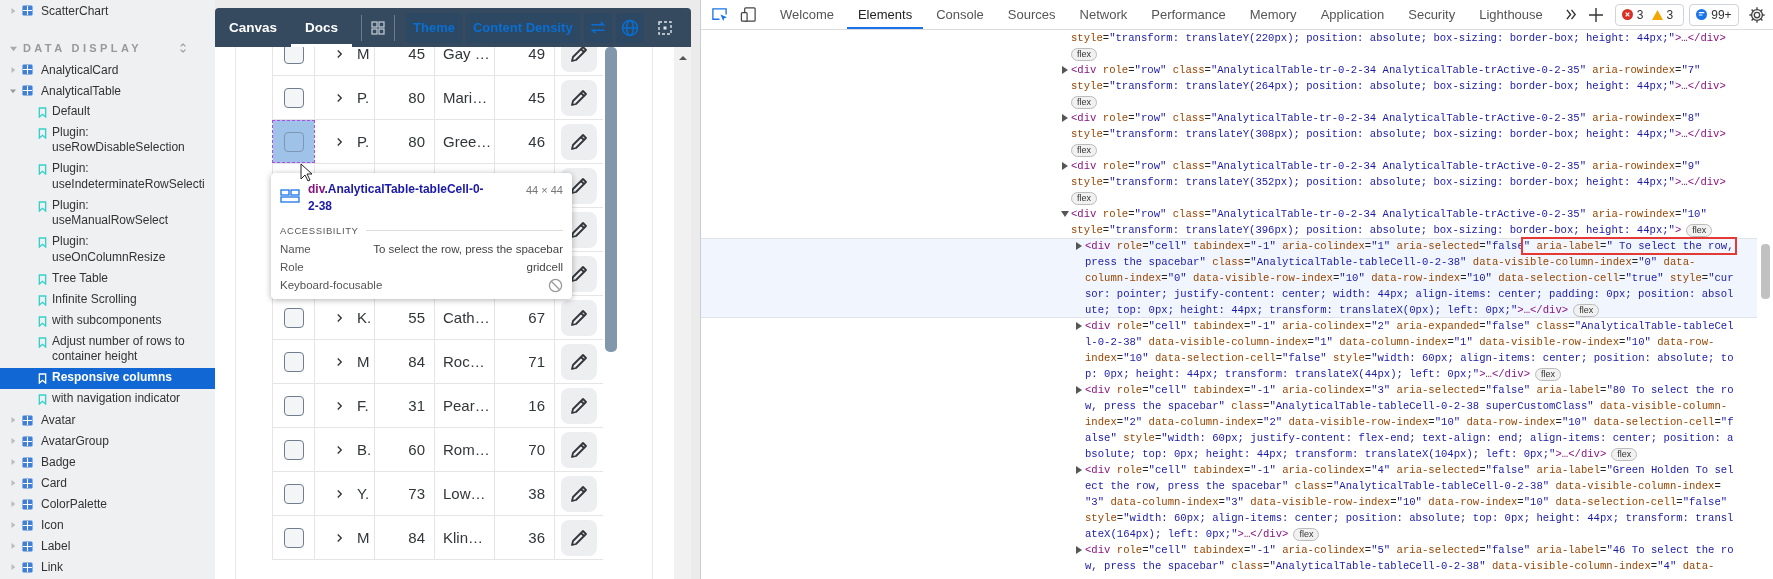  What do you see at coordinates (1409, 438) in the screenshot?
I see `code-line: alse" style="width: 60px; justify-content: flex-end; text-align: end; align-items: center; position: a` at bounding box center [1409, 438].